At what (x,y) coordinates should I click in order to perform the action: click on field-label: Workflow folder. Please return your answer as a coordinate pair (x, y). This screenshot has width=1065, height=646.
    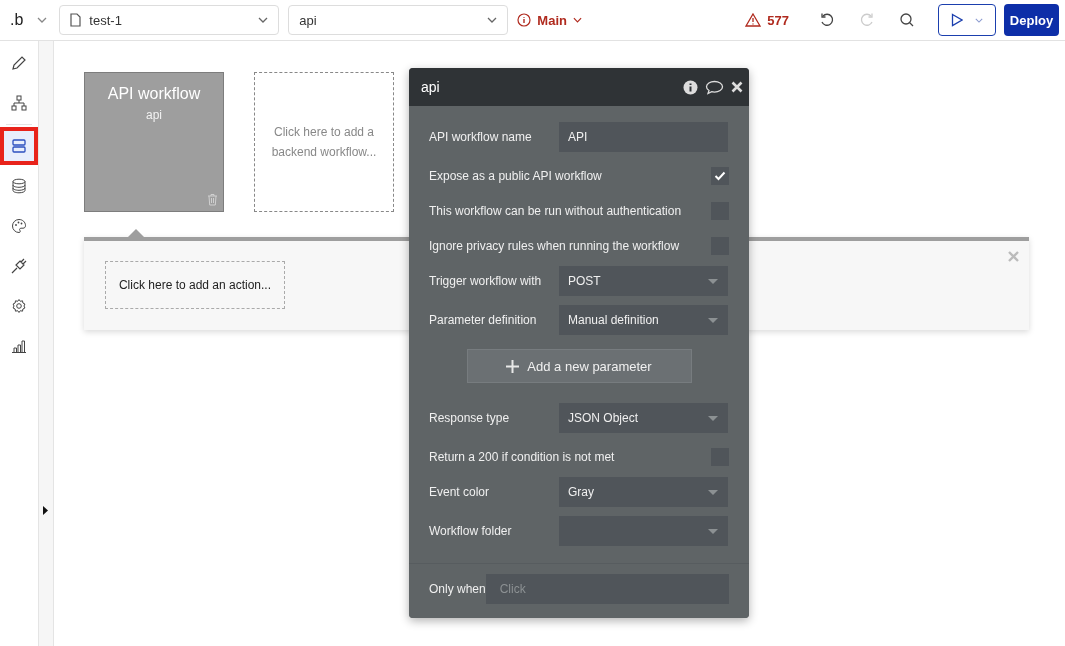
    Looking at the image, I should click on (471, 531).